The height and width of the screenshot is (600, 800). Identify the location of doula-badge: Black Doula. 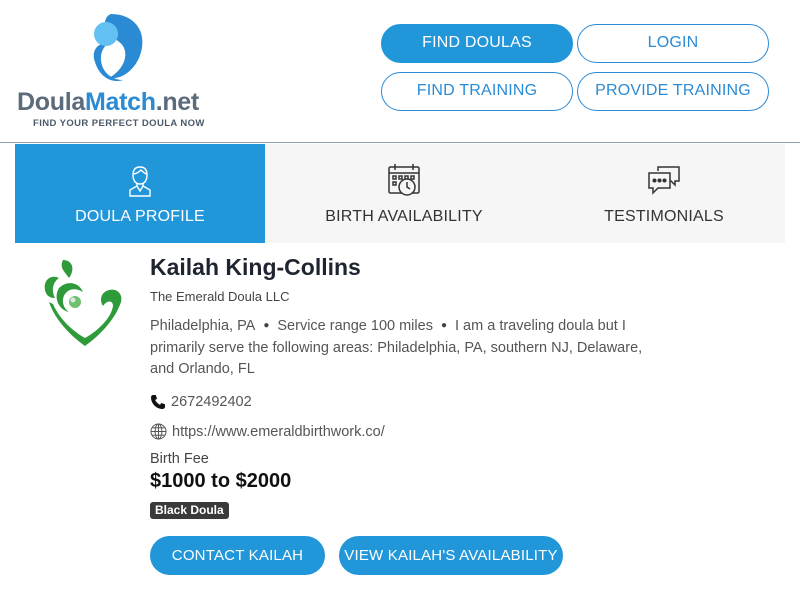
(189, 510).